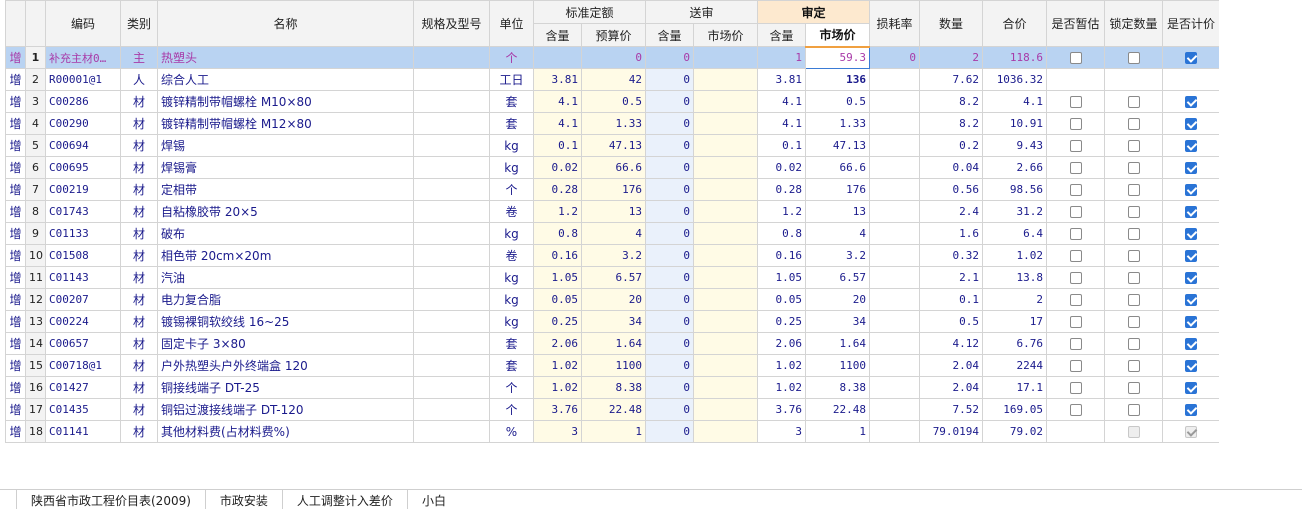 This screenshot has width=1302, height=512. I want to click on cell-aud-qty: 0.16, so click(782, 255).